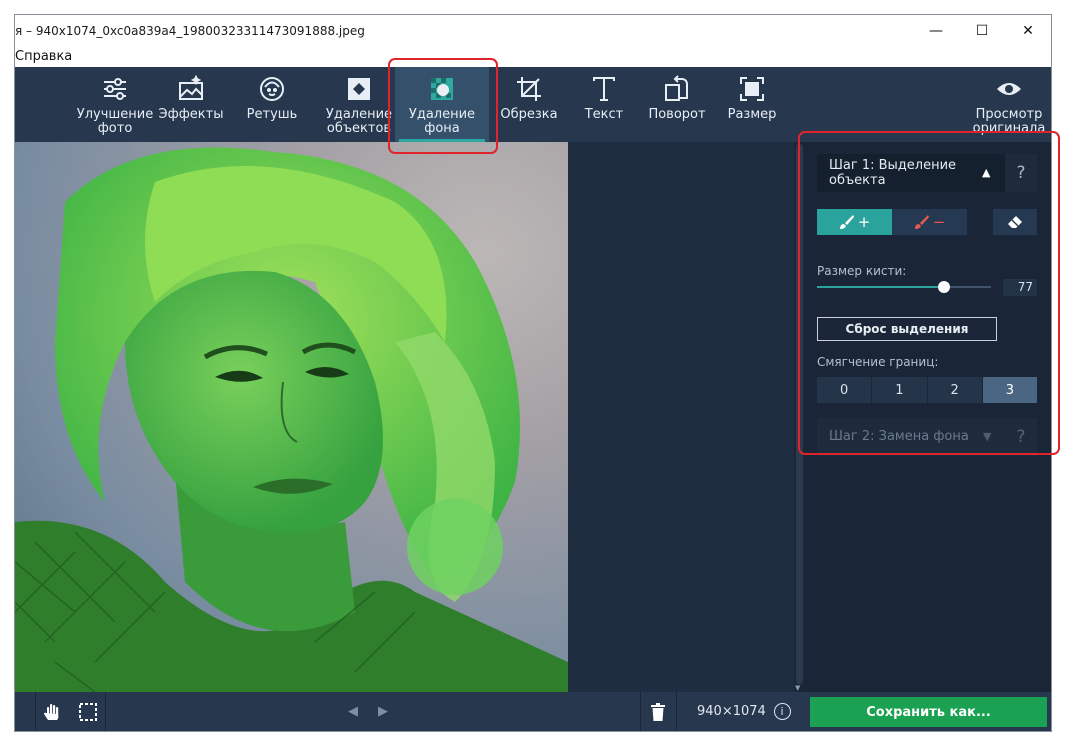  I want to click on tool-text: Текст, so click(604, 104).